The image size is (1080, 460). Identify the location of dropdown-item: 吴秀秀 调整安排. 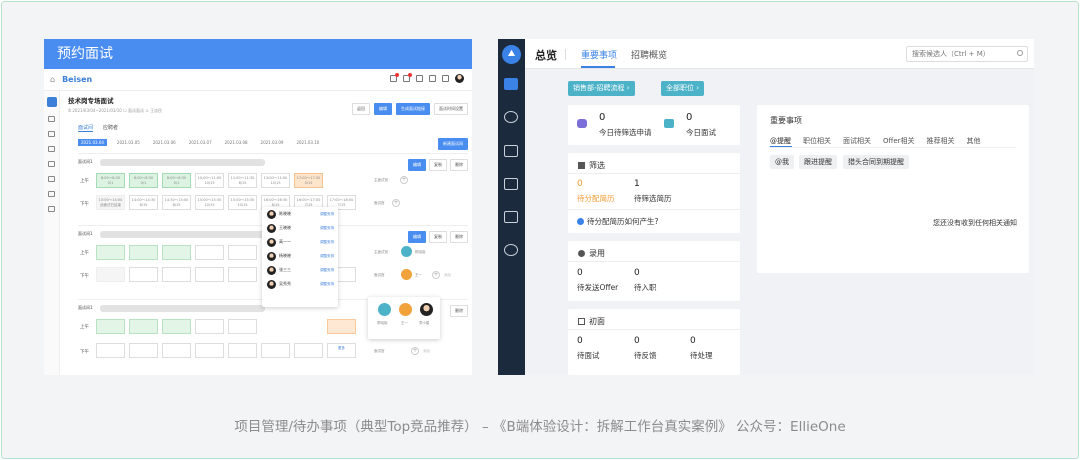
(300, 284).